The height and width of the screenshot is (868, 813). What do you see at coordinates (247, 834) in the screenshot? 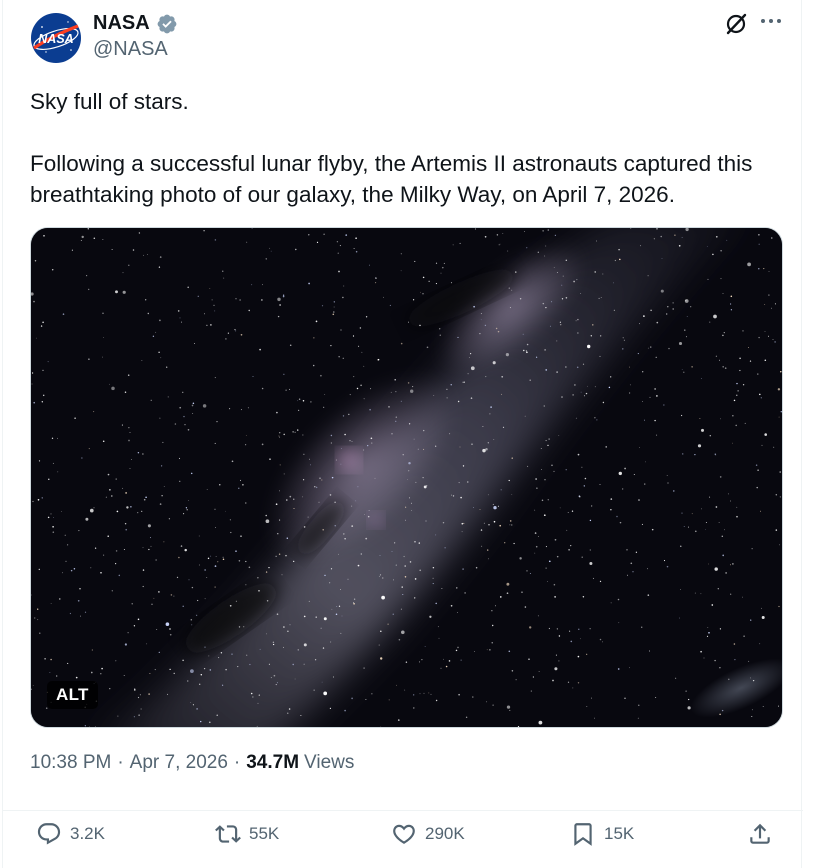
I see `repost-button: 55K` at bounding box center [247, 834].